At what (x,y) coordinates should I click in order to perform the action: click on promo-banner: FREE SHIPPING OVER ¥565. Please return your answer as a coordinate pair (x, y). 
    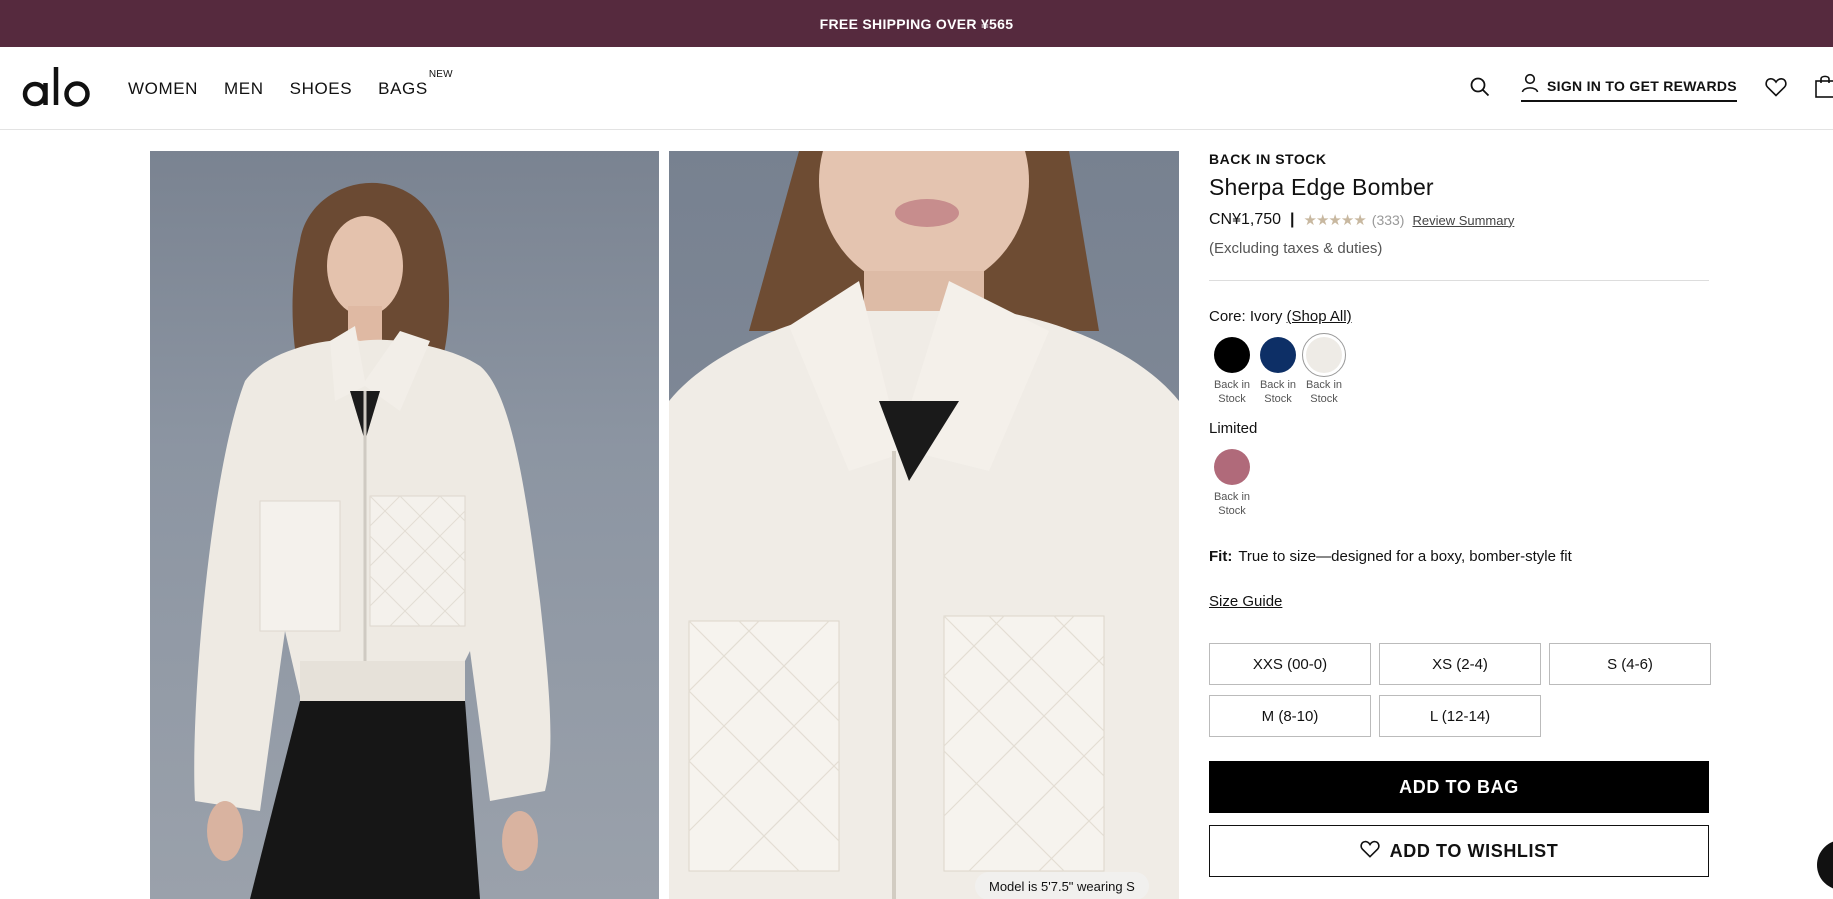
    Looking at the image, I should click on (916, 23).